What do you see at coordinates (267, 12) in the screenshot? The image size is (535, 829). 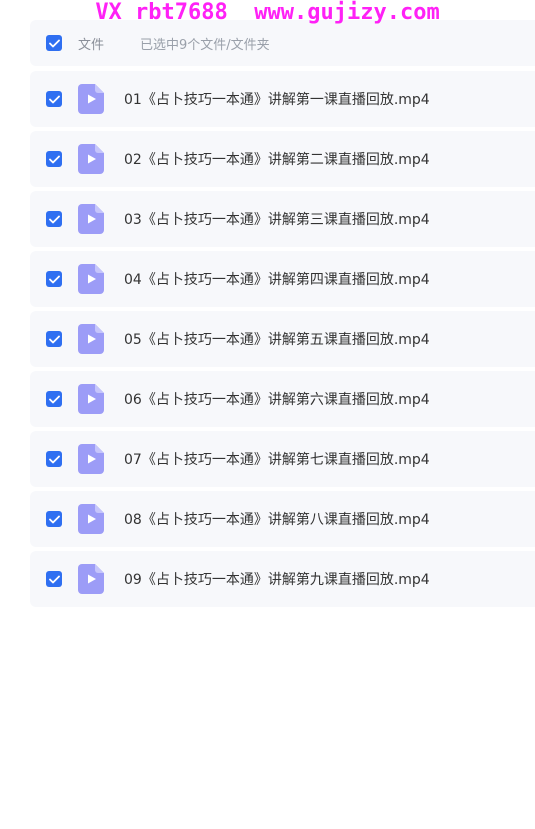 I see `watermark-text: VX rbt7688 www.gujizy.com` at bounding box center [267, 12].